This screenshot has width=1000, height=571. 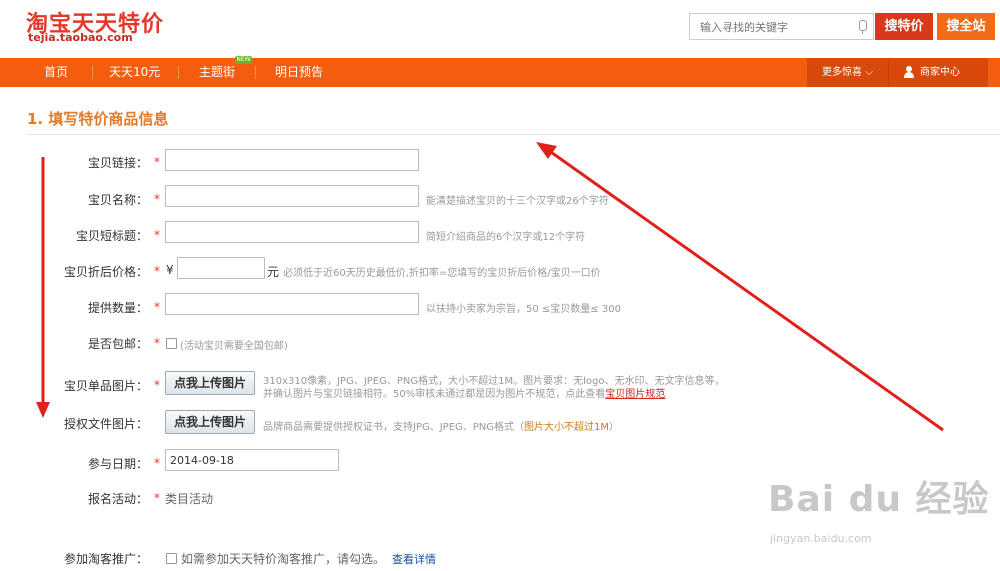 What do you see at coordinates (43, 287) in the screenshot?
I see `vertical-arrow` at bounding box center [43, 287].